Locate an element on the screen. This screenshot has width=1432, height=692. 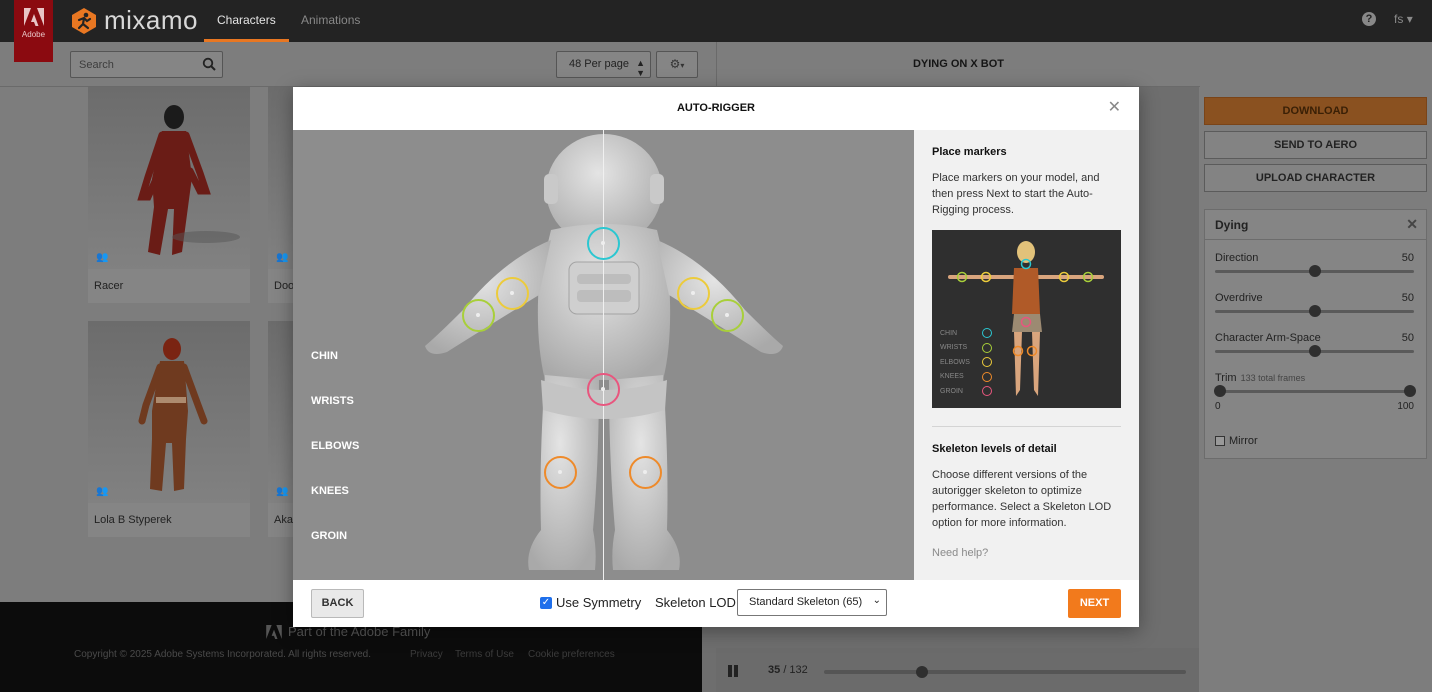
character-thumbnail is located at coordinates (169, 412).